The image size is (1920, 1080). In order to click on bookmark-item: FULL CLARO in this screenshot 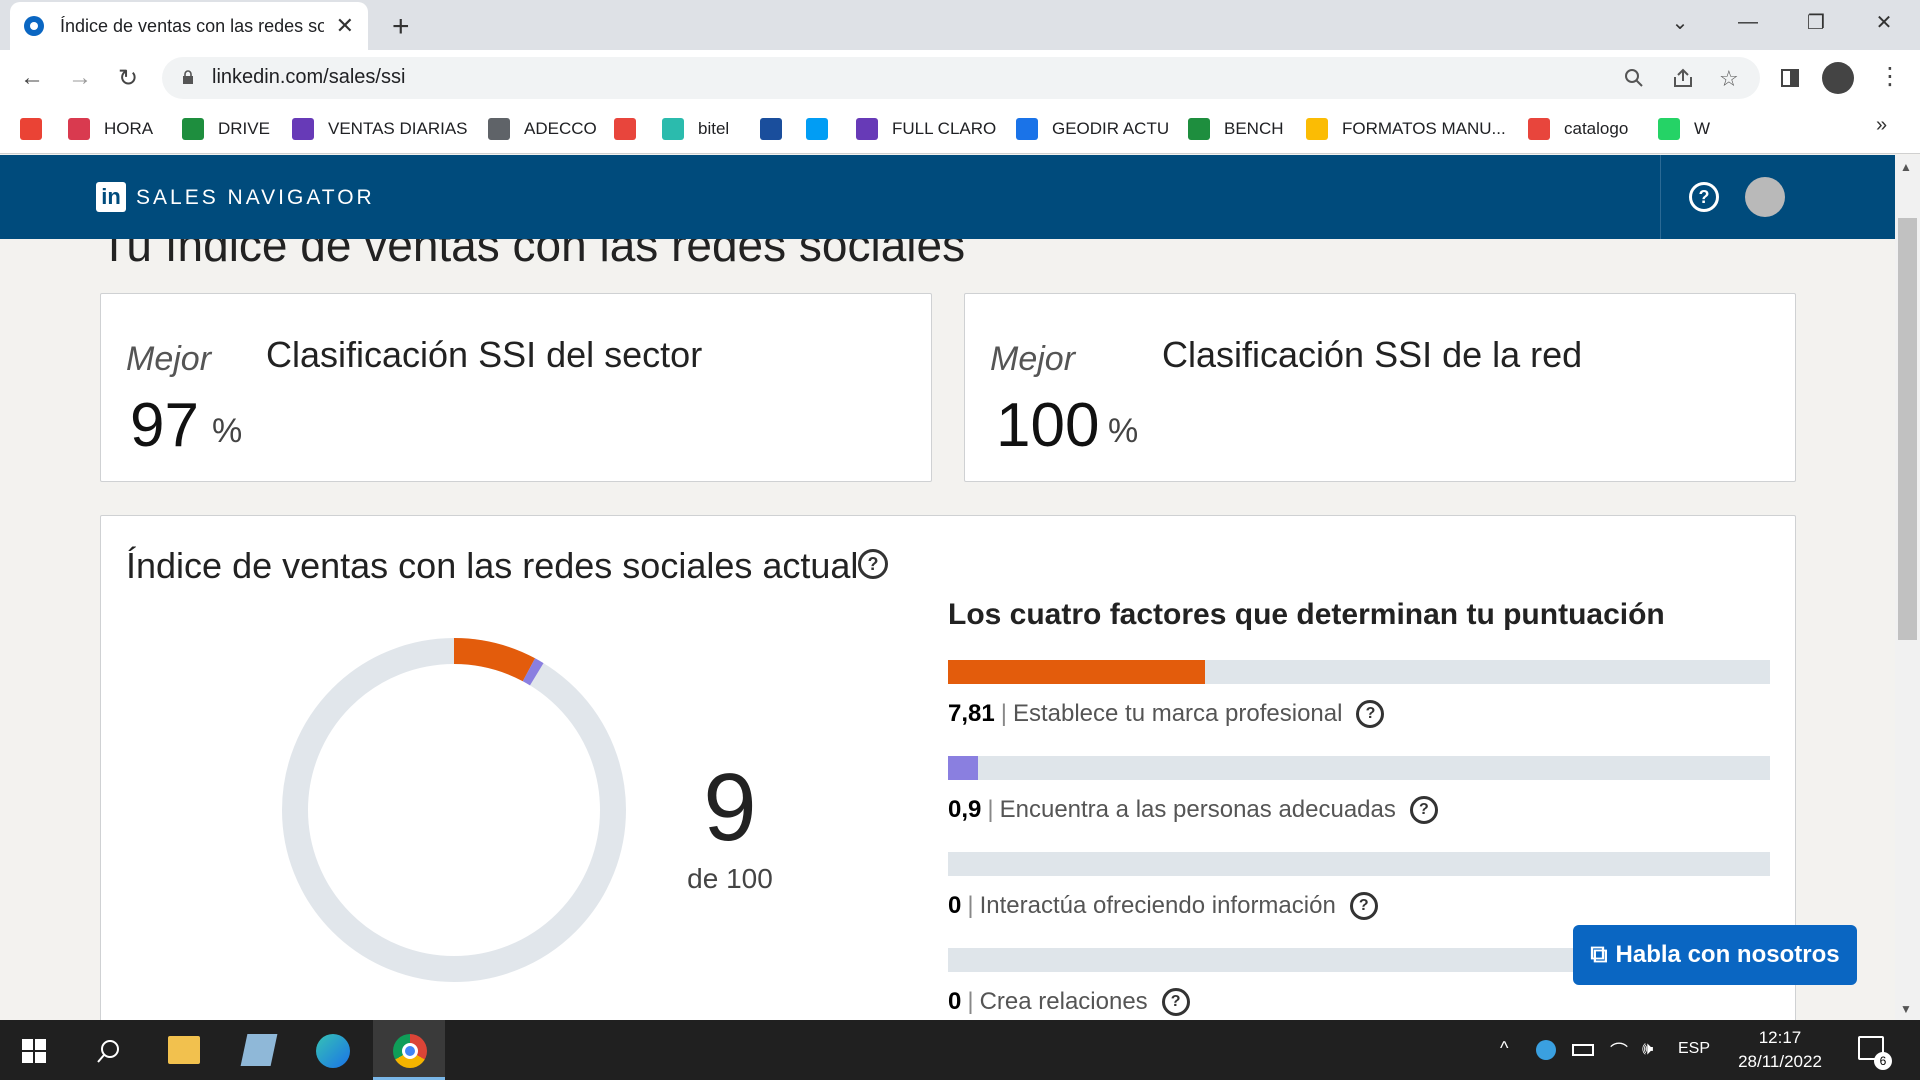, I will do `click(926, 129)`.